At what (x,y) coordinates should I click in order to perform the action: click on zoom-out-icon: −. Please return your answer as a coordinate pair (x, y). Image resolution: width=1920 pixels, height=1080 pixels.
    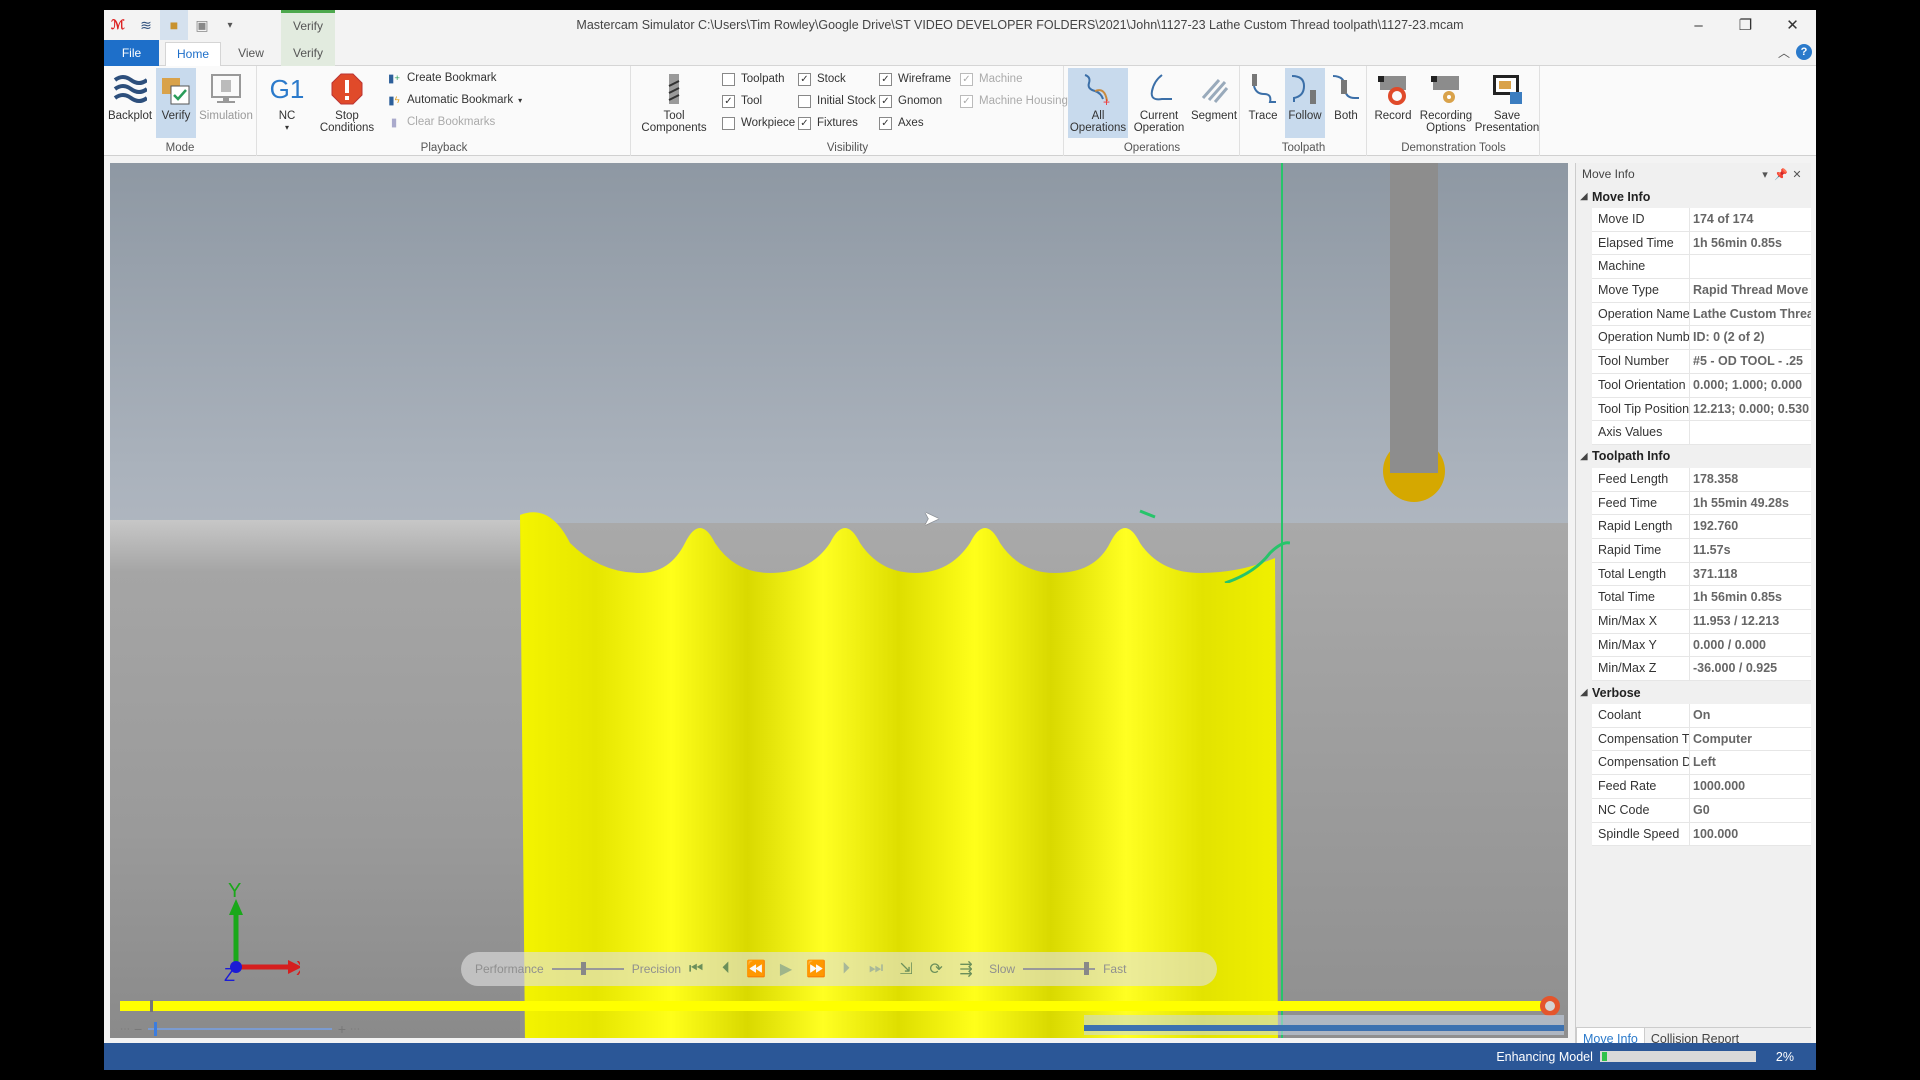
    Looking at the image, I should click on (138, 1029).